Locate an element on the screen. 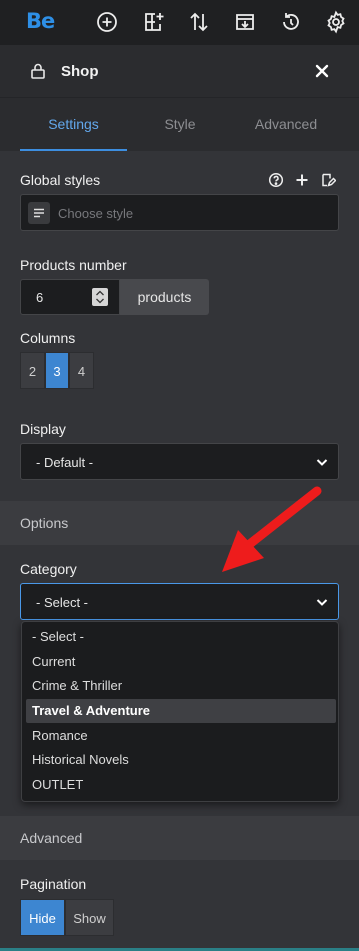 The width and height of the screenshot is (359, 951). category-label: Category is located at coordinates (48, 569).